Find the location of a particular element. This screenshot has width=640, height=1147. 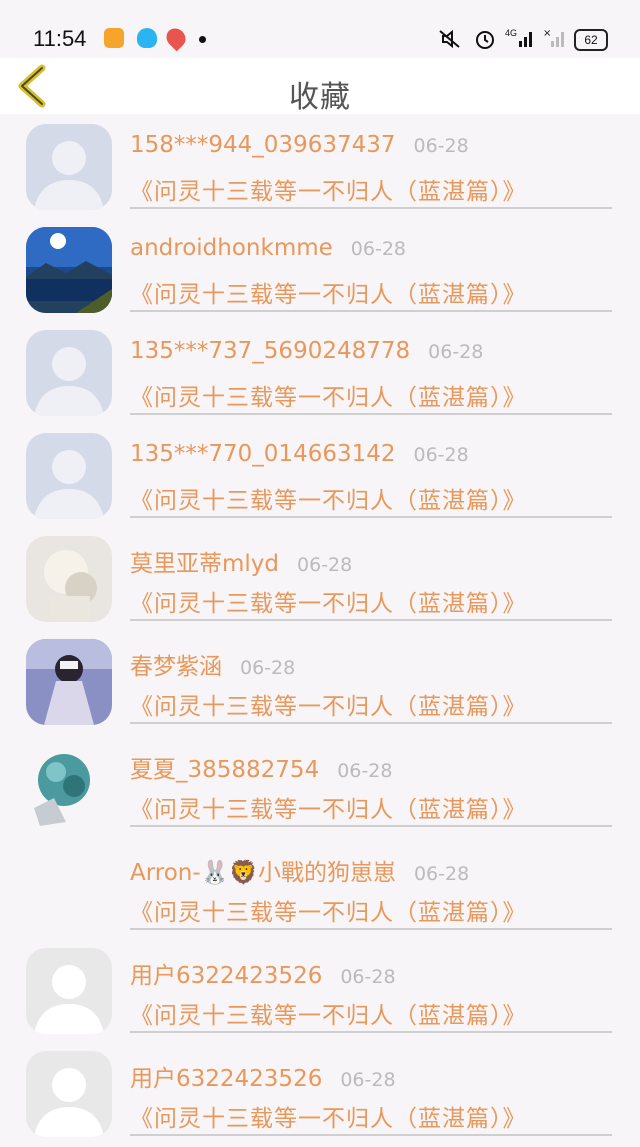

user-name: androidhonkmme 06-28 is located at coordinates (268, 248).